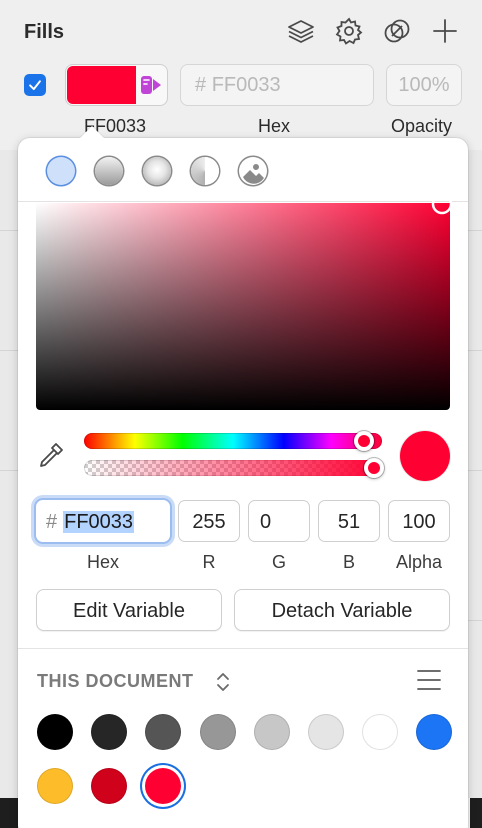 The image size is (482, 828). Describe the element at coordinates (233, 441) in the screenshot. I see `hue-slider` at that location.